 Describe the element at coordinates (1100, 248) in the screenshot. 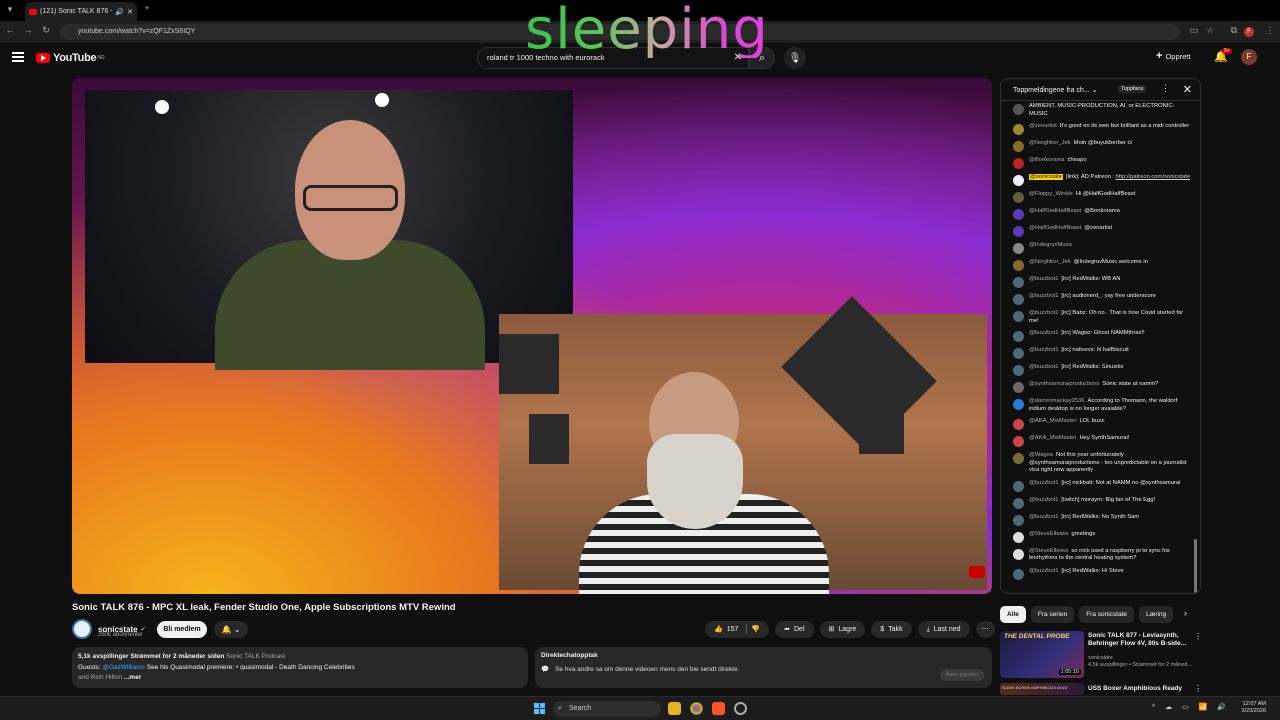

I see `chat-message: @IndegruvMusic` at that location.